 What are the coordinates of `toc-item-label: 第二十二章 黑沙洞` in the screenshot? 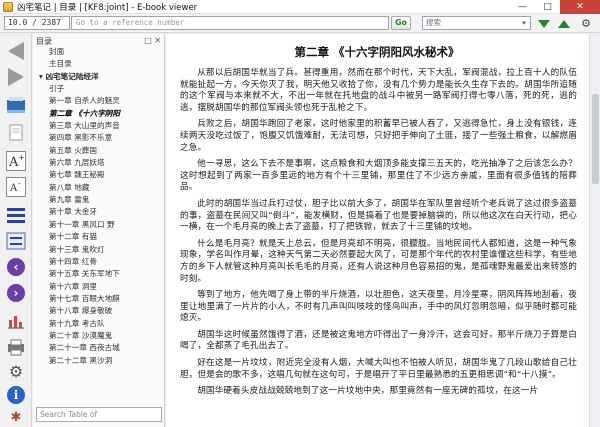 It's located at (81, 360).